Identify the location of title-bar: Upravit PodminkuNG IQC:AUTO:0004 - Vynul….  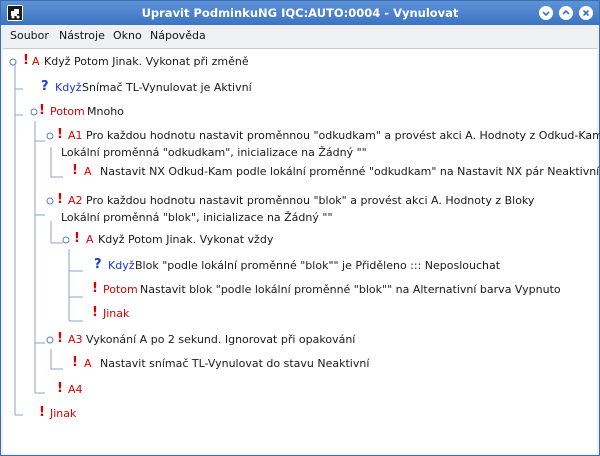
(300, 13).